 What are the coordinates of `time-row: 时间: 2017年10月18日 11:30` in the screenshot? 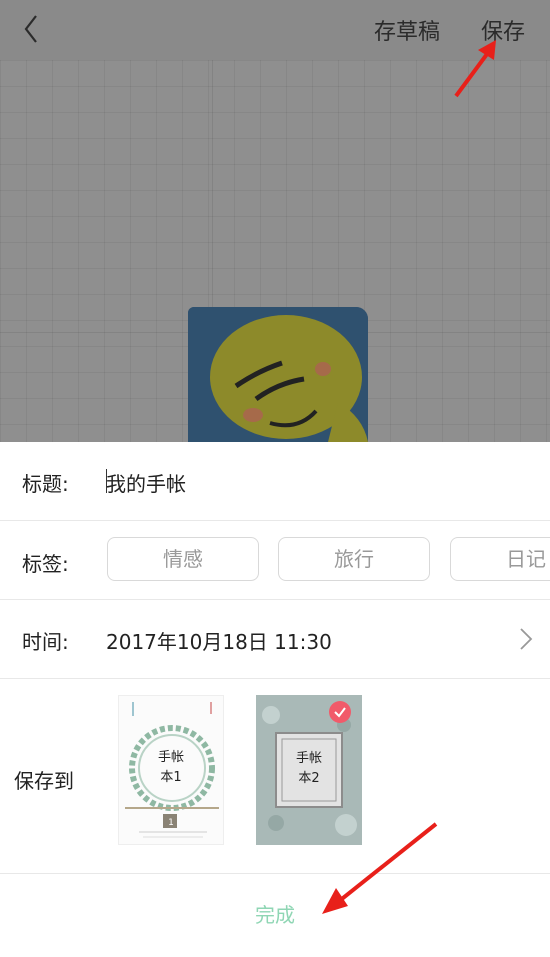 It's located at (275, 639).